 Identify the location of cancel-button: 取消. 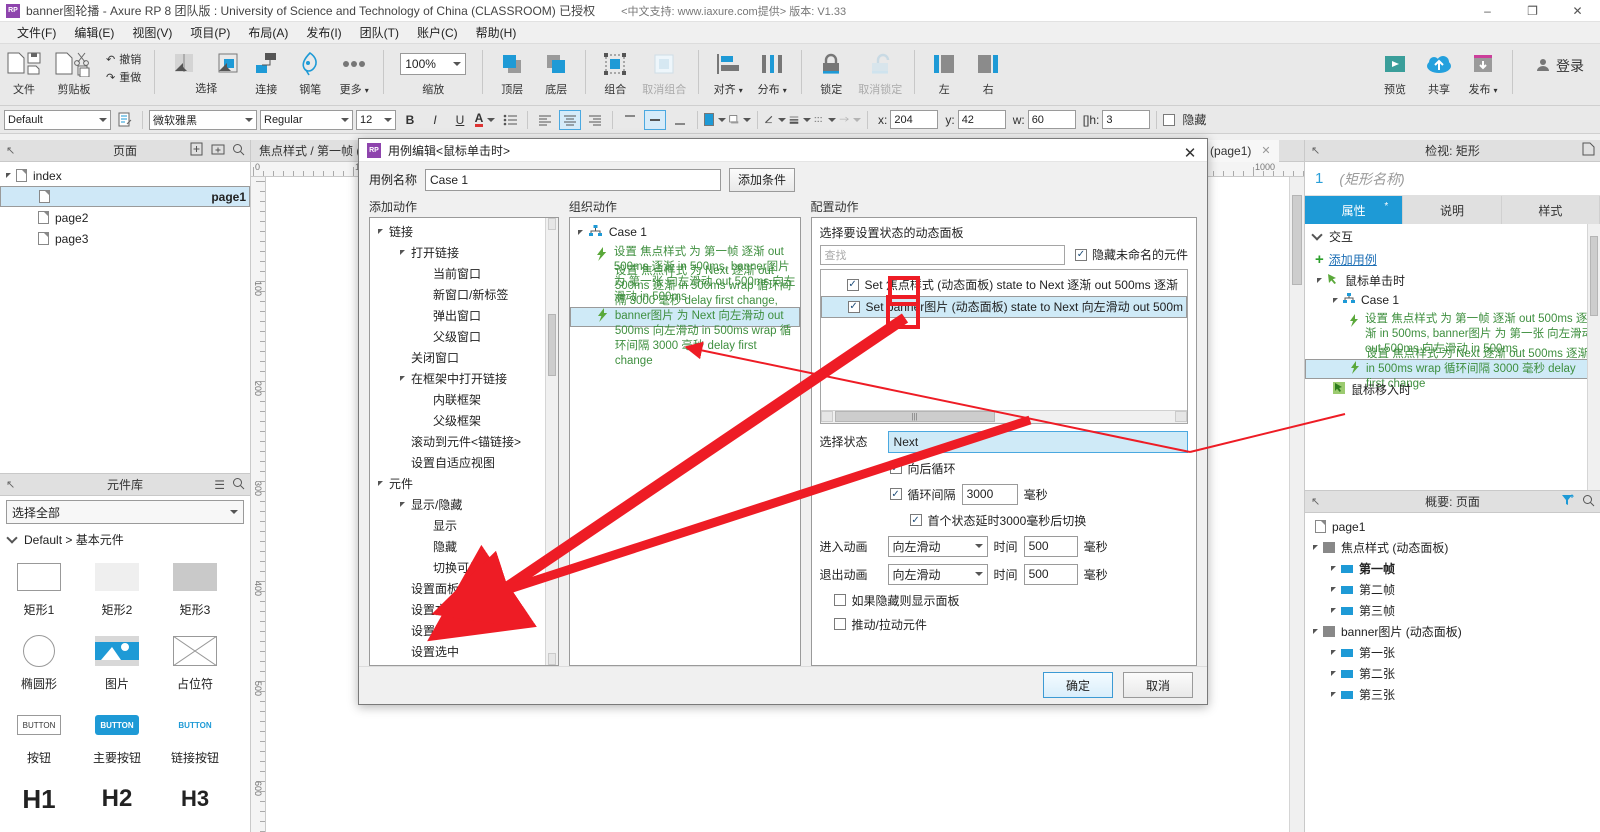
(1158, 685).